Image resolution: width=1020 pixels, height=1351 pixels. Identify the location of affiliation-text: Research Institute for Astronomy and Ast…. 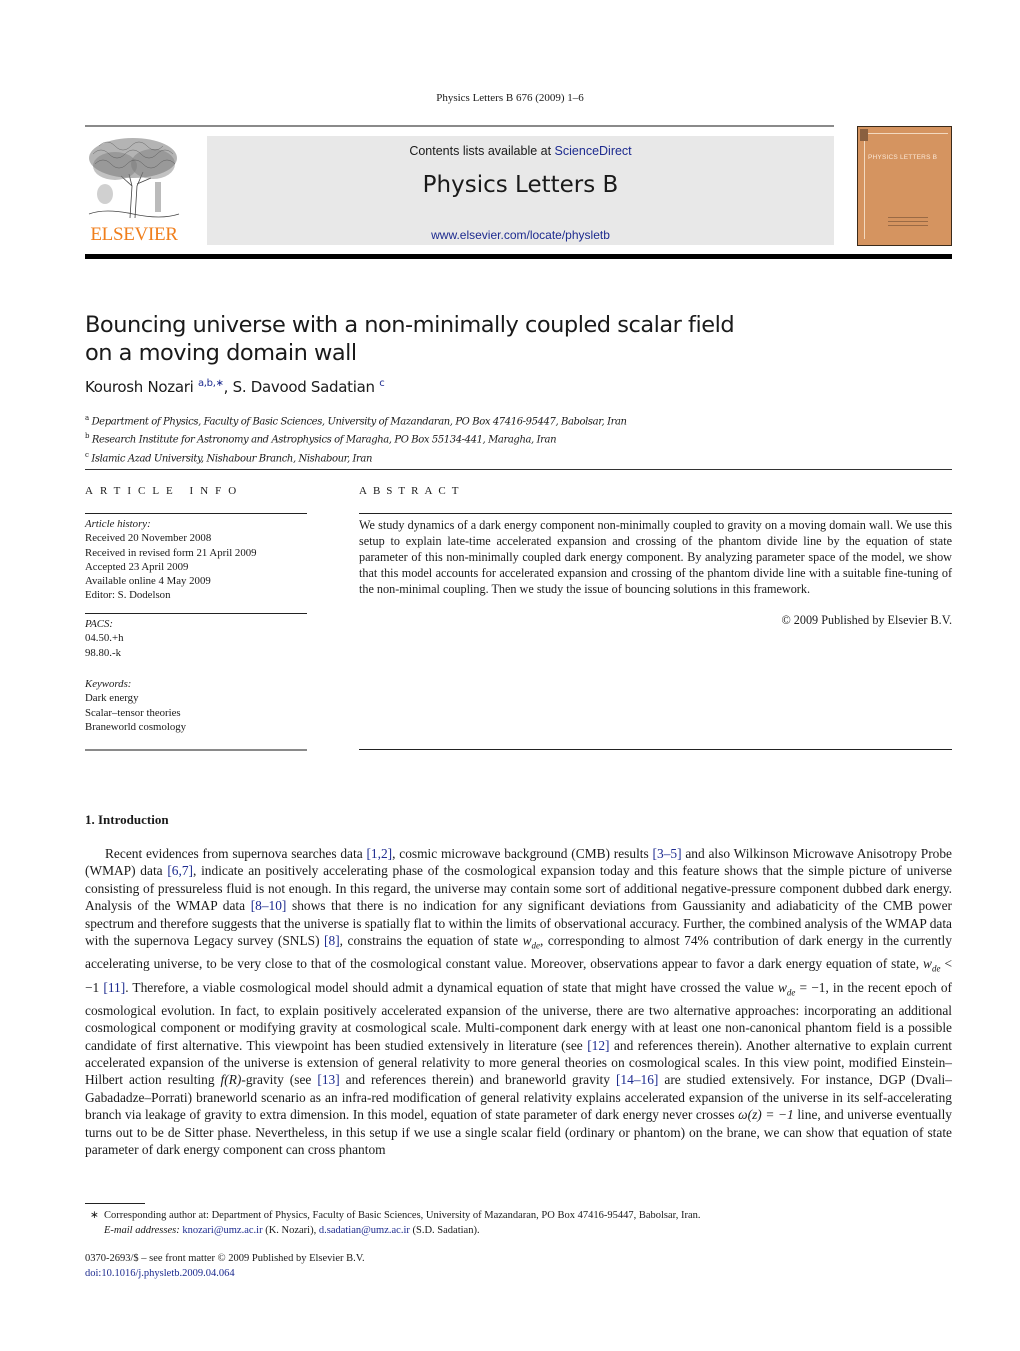
(324, 440).